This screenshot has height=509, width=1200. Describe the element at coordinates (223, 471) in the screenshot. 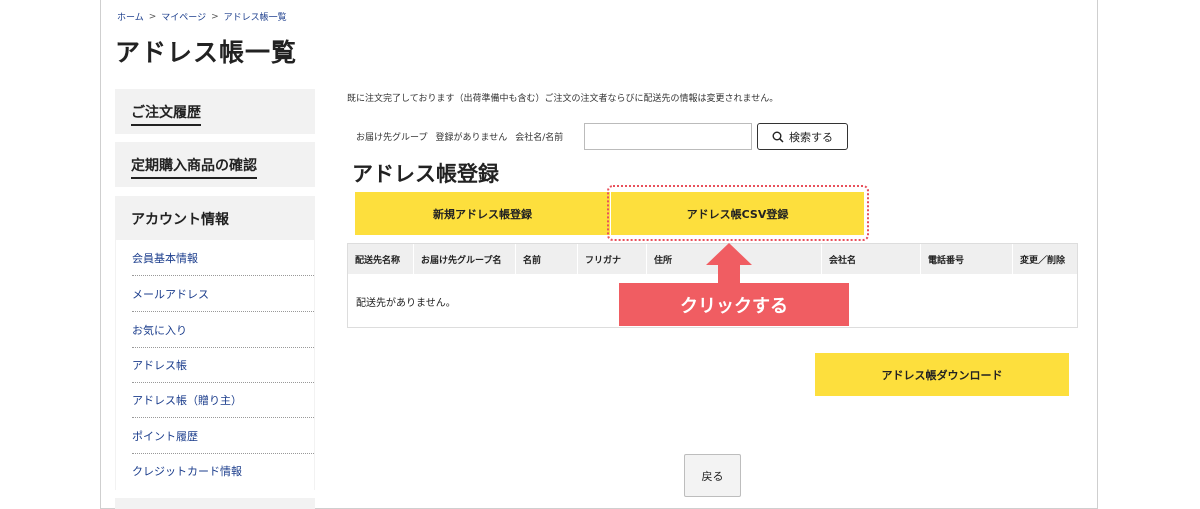

I see `sidebar-item-credit-card: クレジットカード情報` at that location.